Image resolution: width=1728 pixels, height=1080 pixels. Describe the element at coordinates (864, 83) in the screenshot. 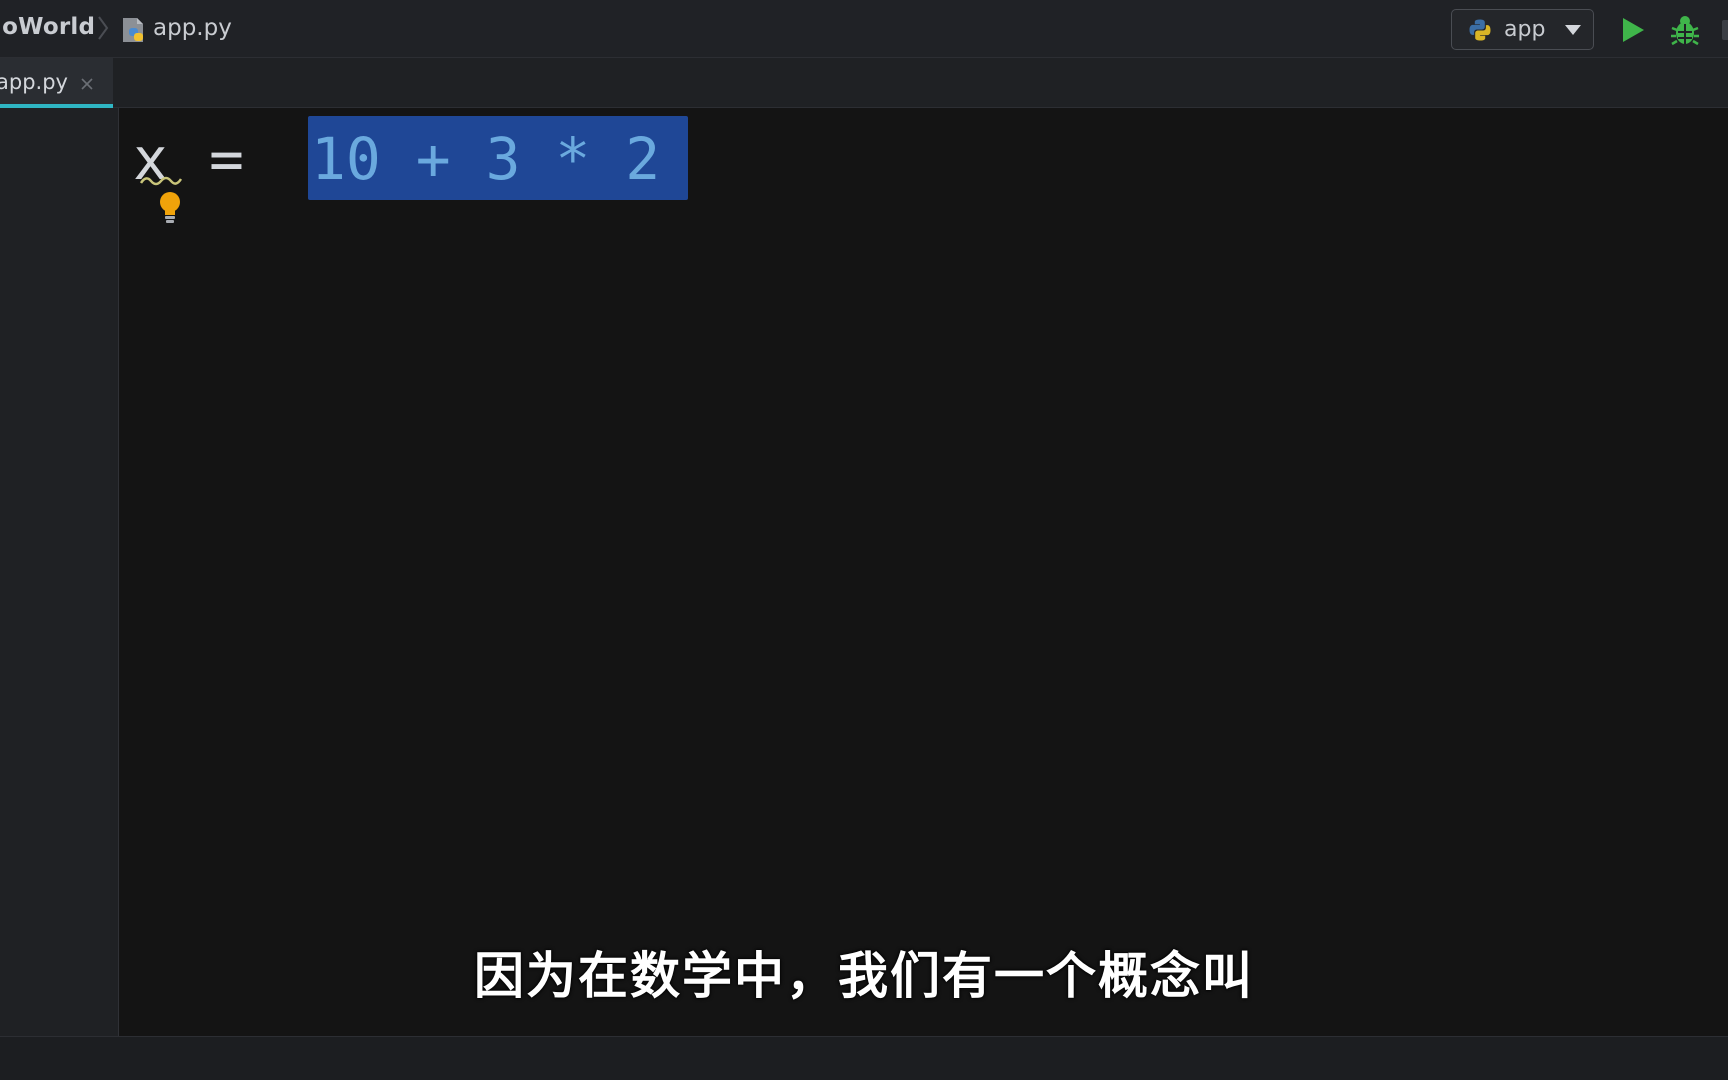

I see `editor-tab-strip: app.py` at that location.